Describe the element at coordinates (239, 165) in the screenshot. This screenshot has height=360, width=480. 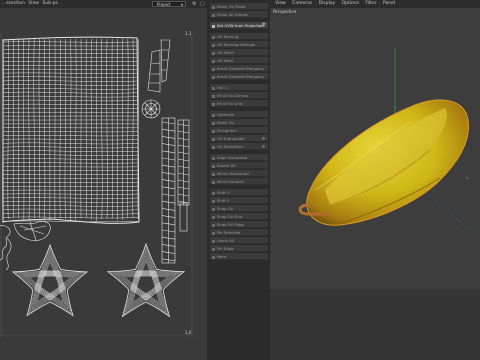
I see `command-button: Rotate 90` at that location.